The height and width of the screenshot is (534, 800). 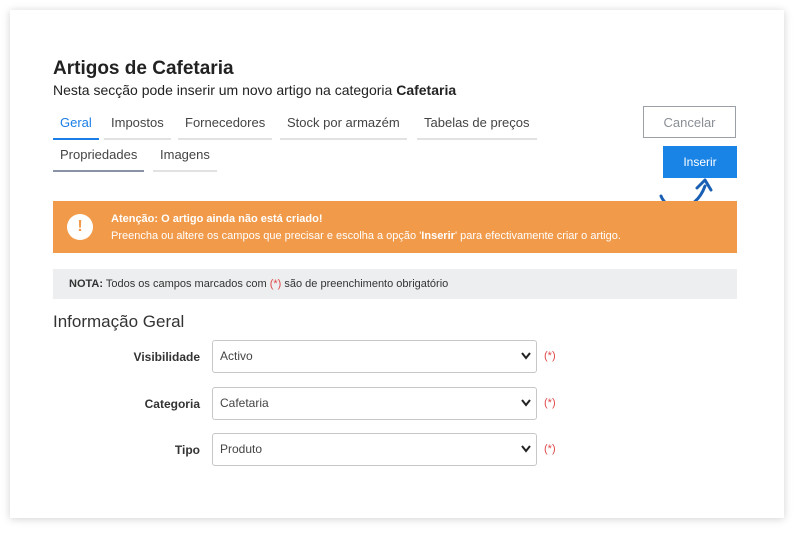 I want to click on visibilidade-required-marker: (*), so click(x=550, y=356).